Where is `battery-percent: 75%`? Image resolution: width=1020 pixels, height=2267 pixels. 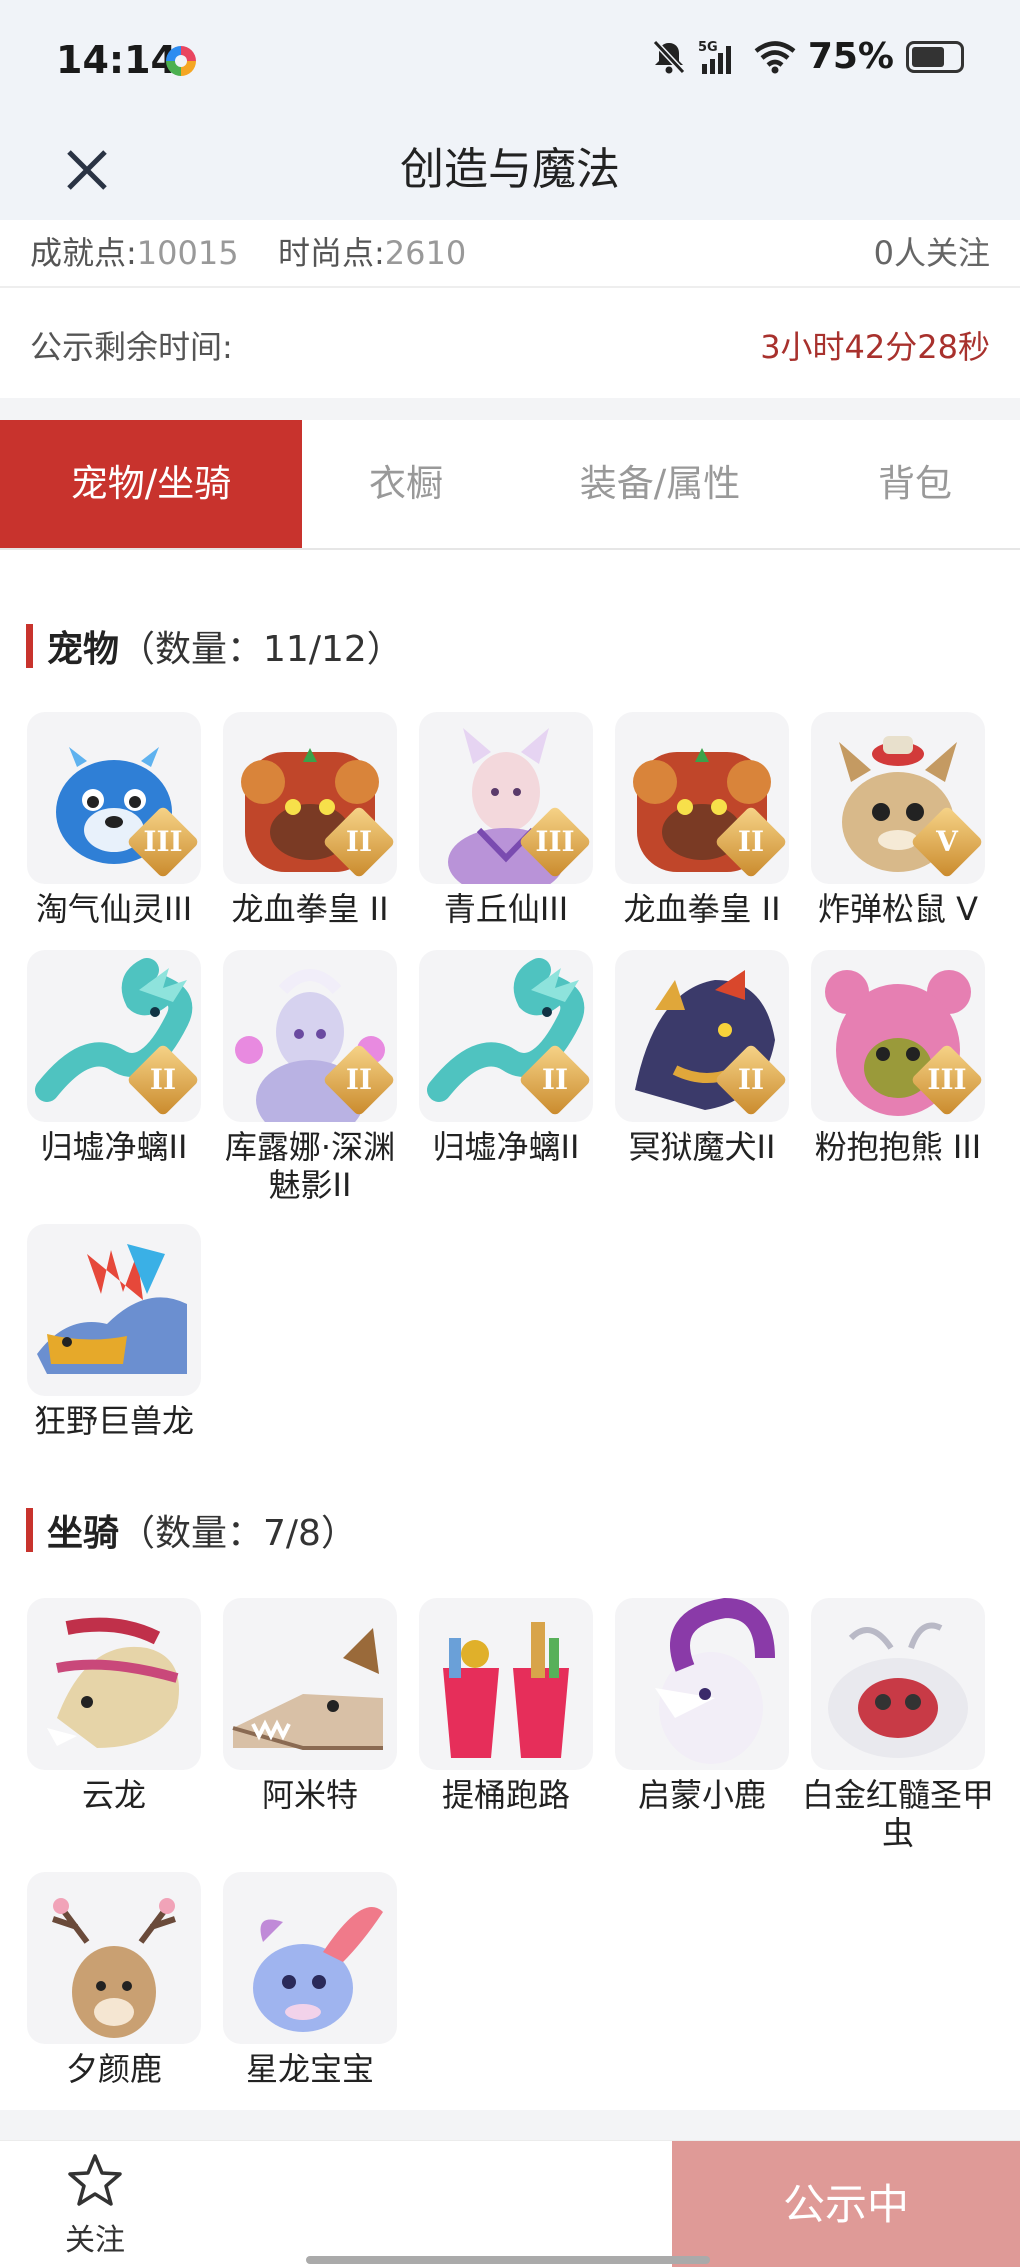
battery-percent: 75% is located at coordinates (850, 56).